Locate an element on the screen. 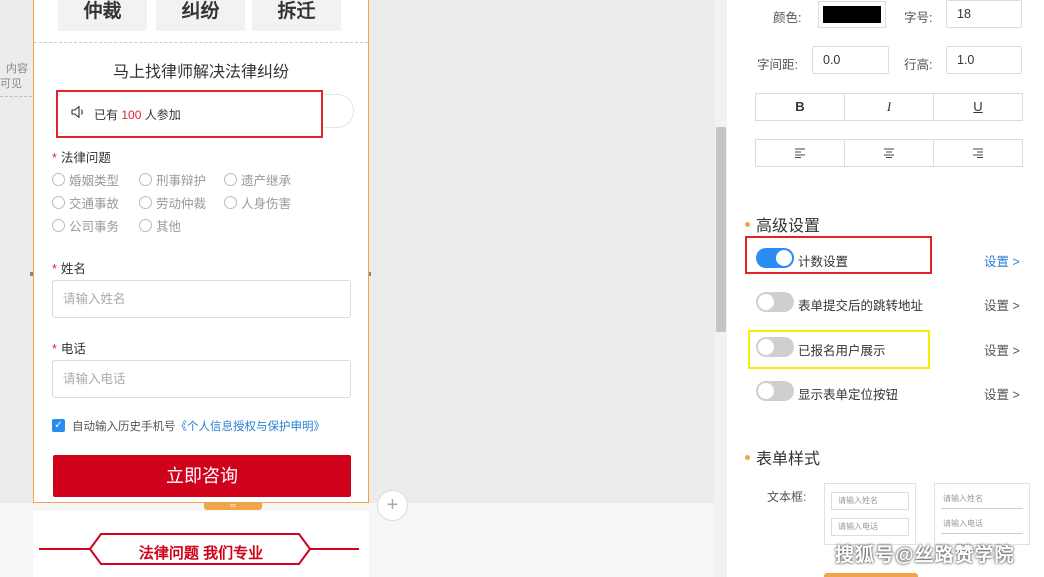 This screenshot has width=1044, height=577. option-company-affairs: 公司事务 is located at coordinates (85, 225).